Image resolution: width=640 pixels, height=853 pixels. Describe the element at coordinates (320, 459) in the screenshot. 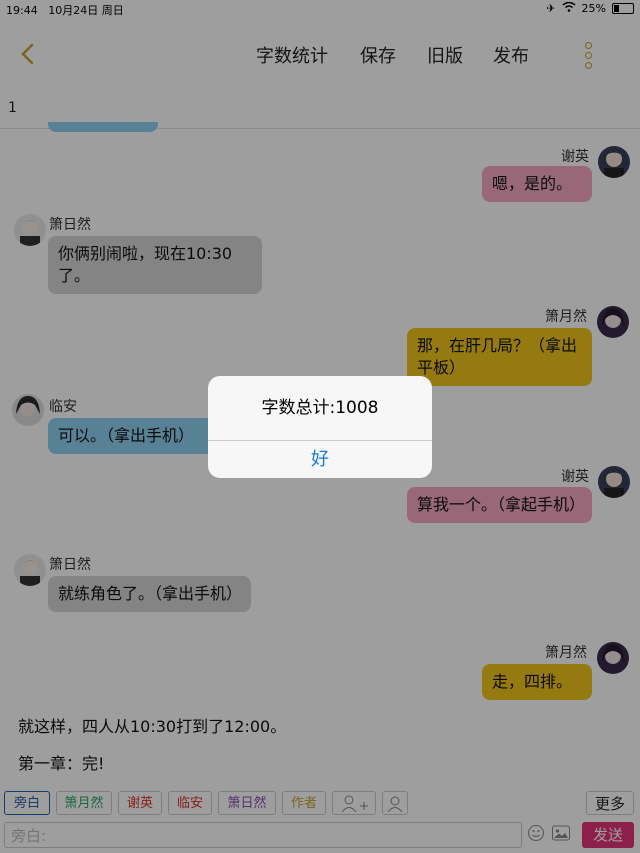

I see `dialog-ok-button: 好` at that location.